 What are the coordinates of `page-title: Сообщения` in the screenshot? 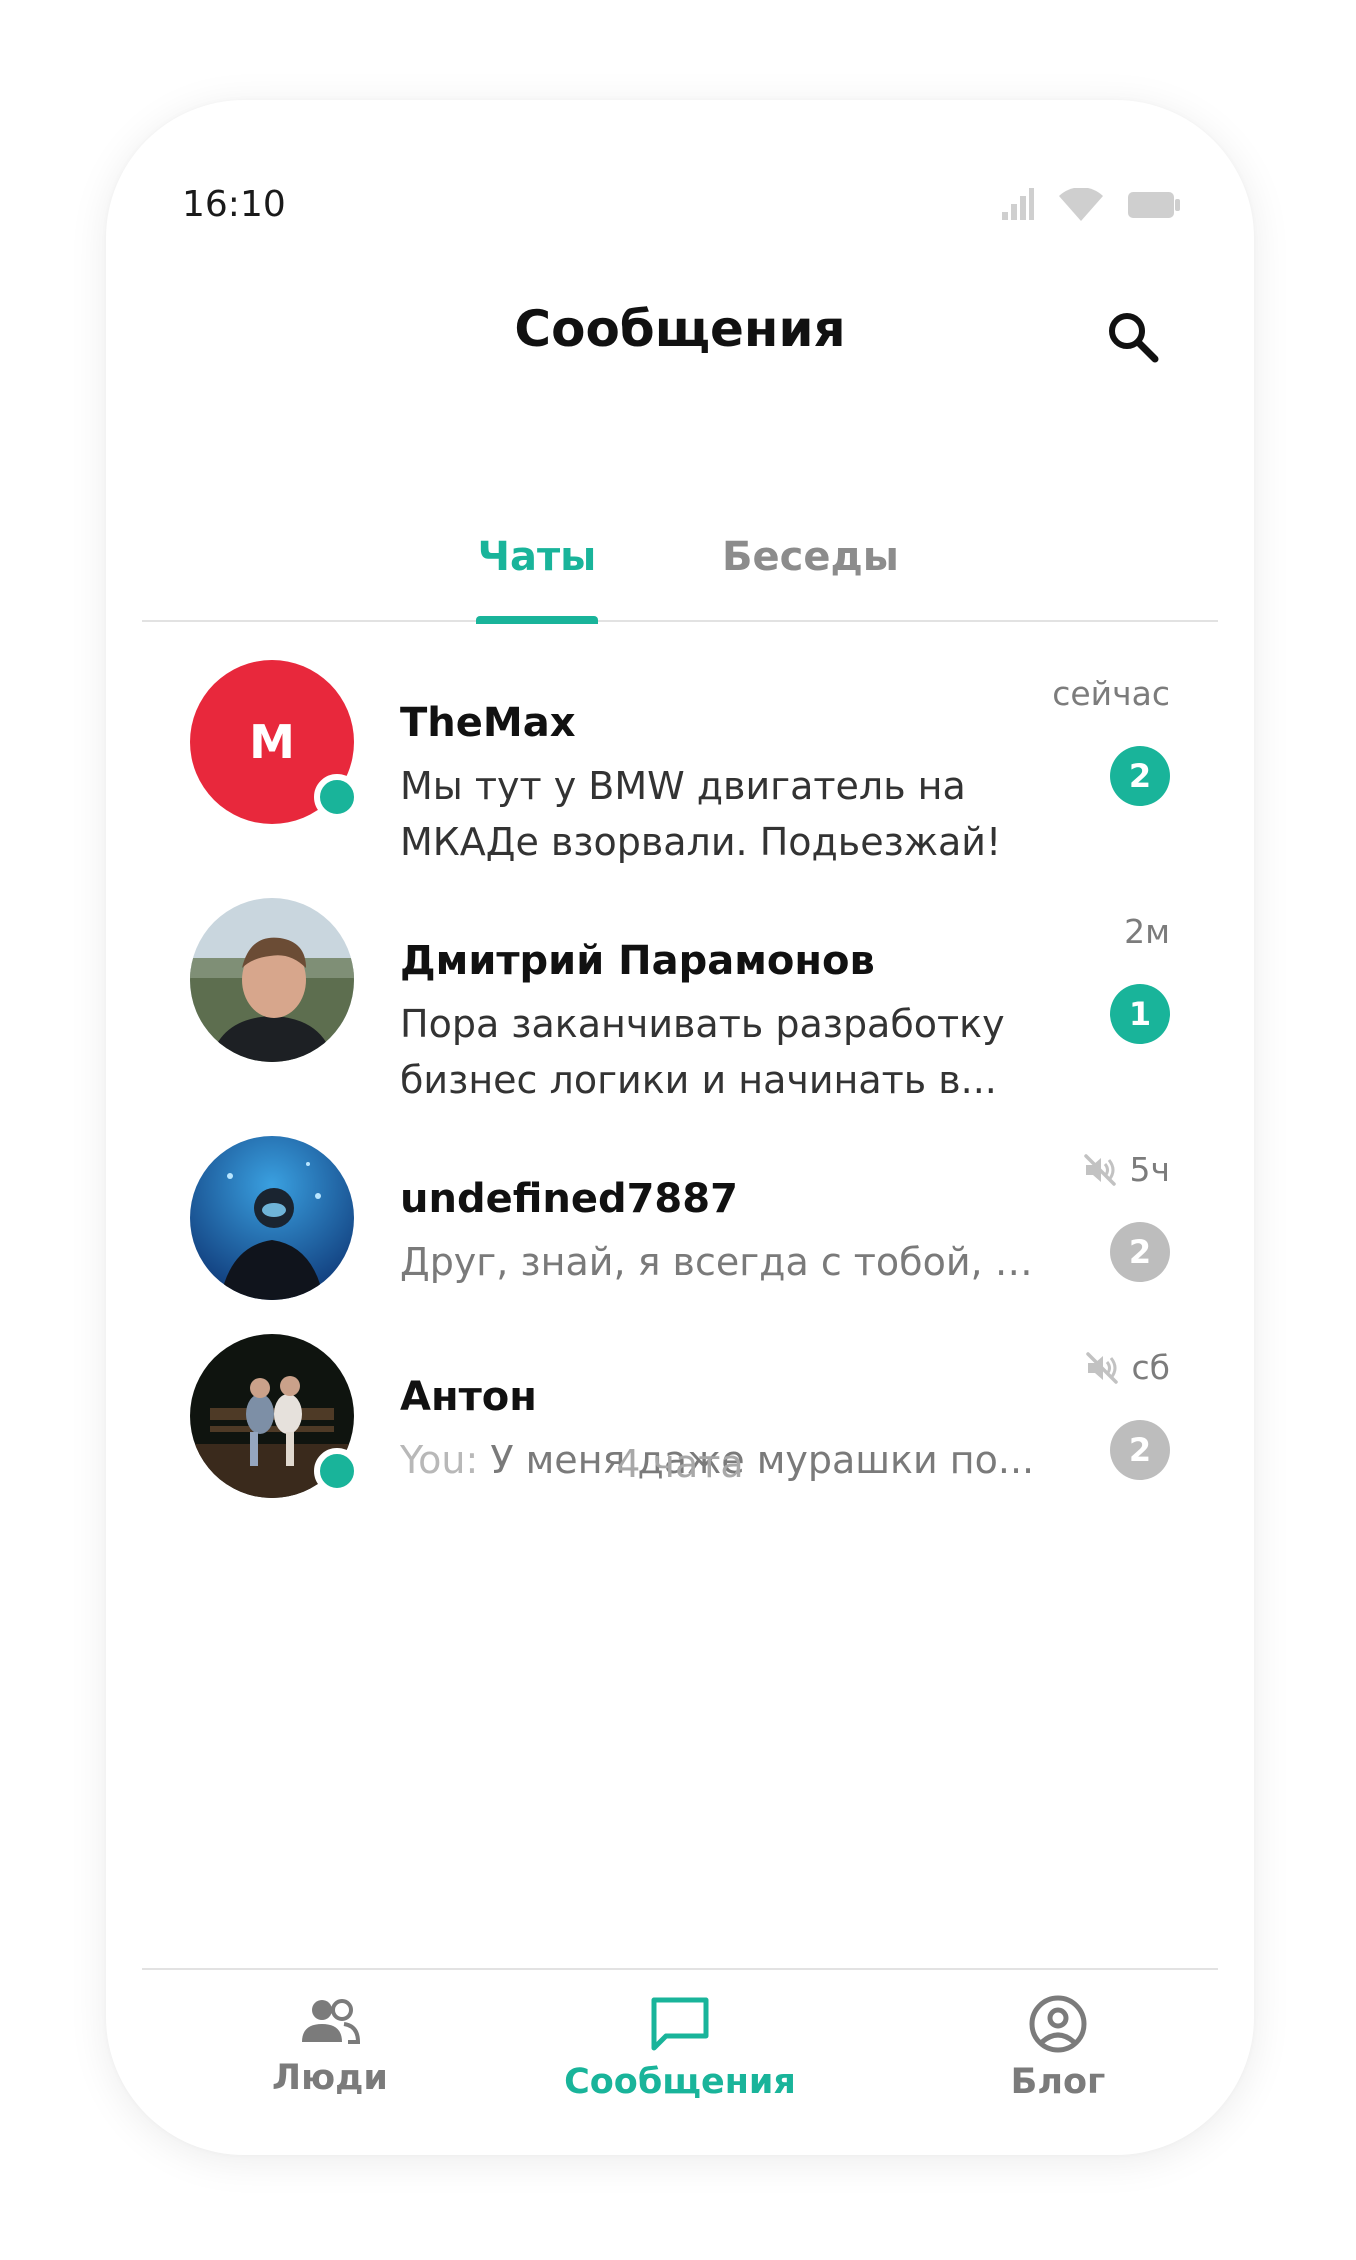 It's located at (680, 329).